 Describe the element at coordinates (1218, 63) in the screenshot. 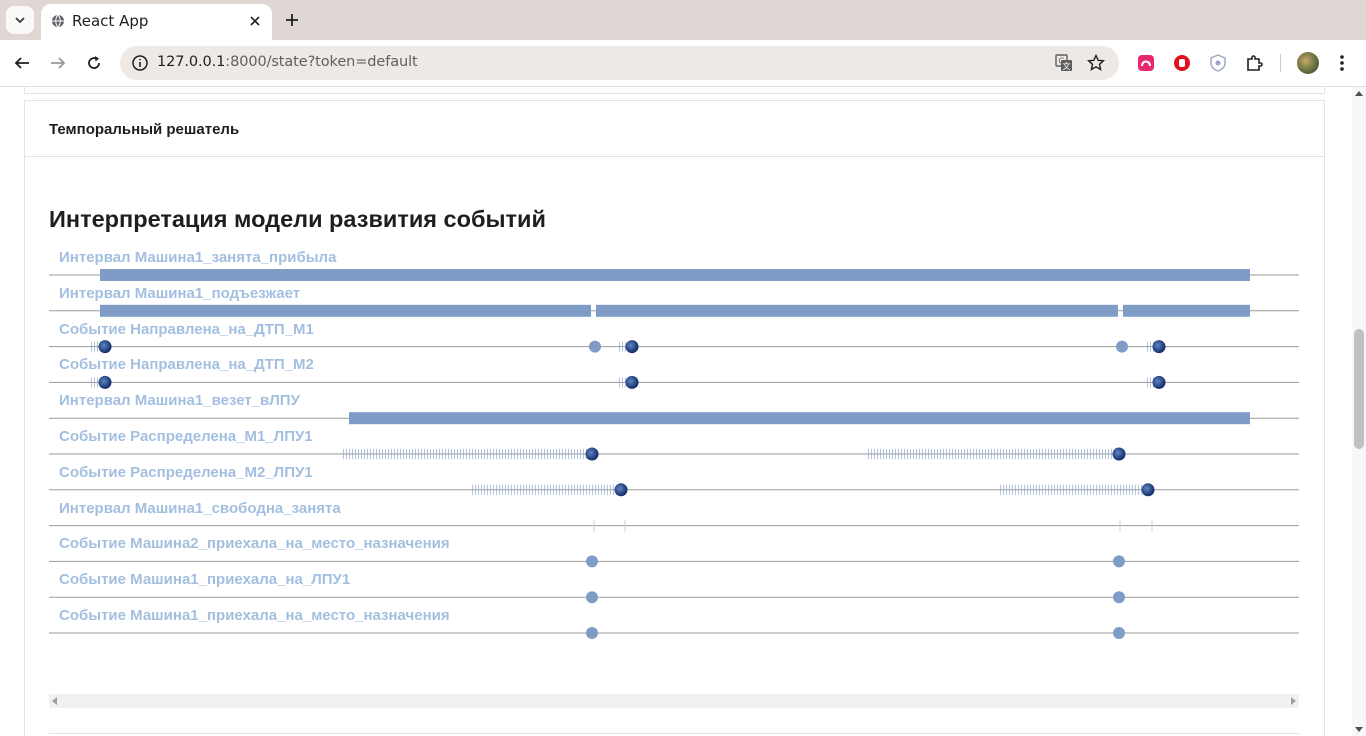

I see `shield-icon` at that location.